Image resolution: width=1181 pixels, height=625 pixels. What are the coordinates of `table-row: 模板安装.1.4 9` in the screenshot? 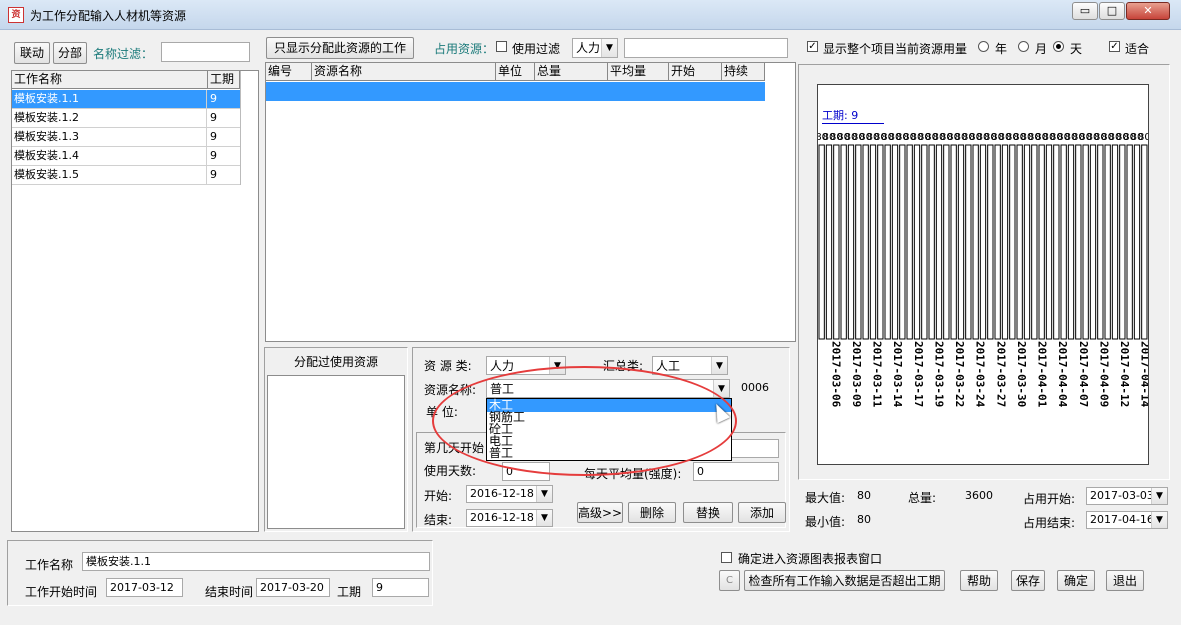 It's located at (126, 156).